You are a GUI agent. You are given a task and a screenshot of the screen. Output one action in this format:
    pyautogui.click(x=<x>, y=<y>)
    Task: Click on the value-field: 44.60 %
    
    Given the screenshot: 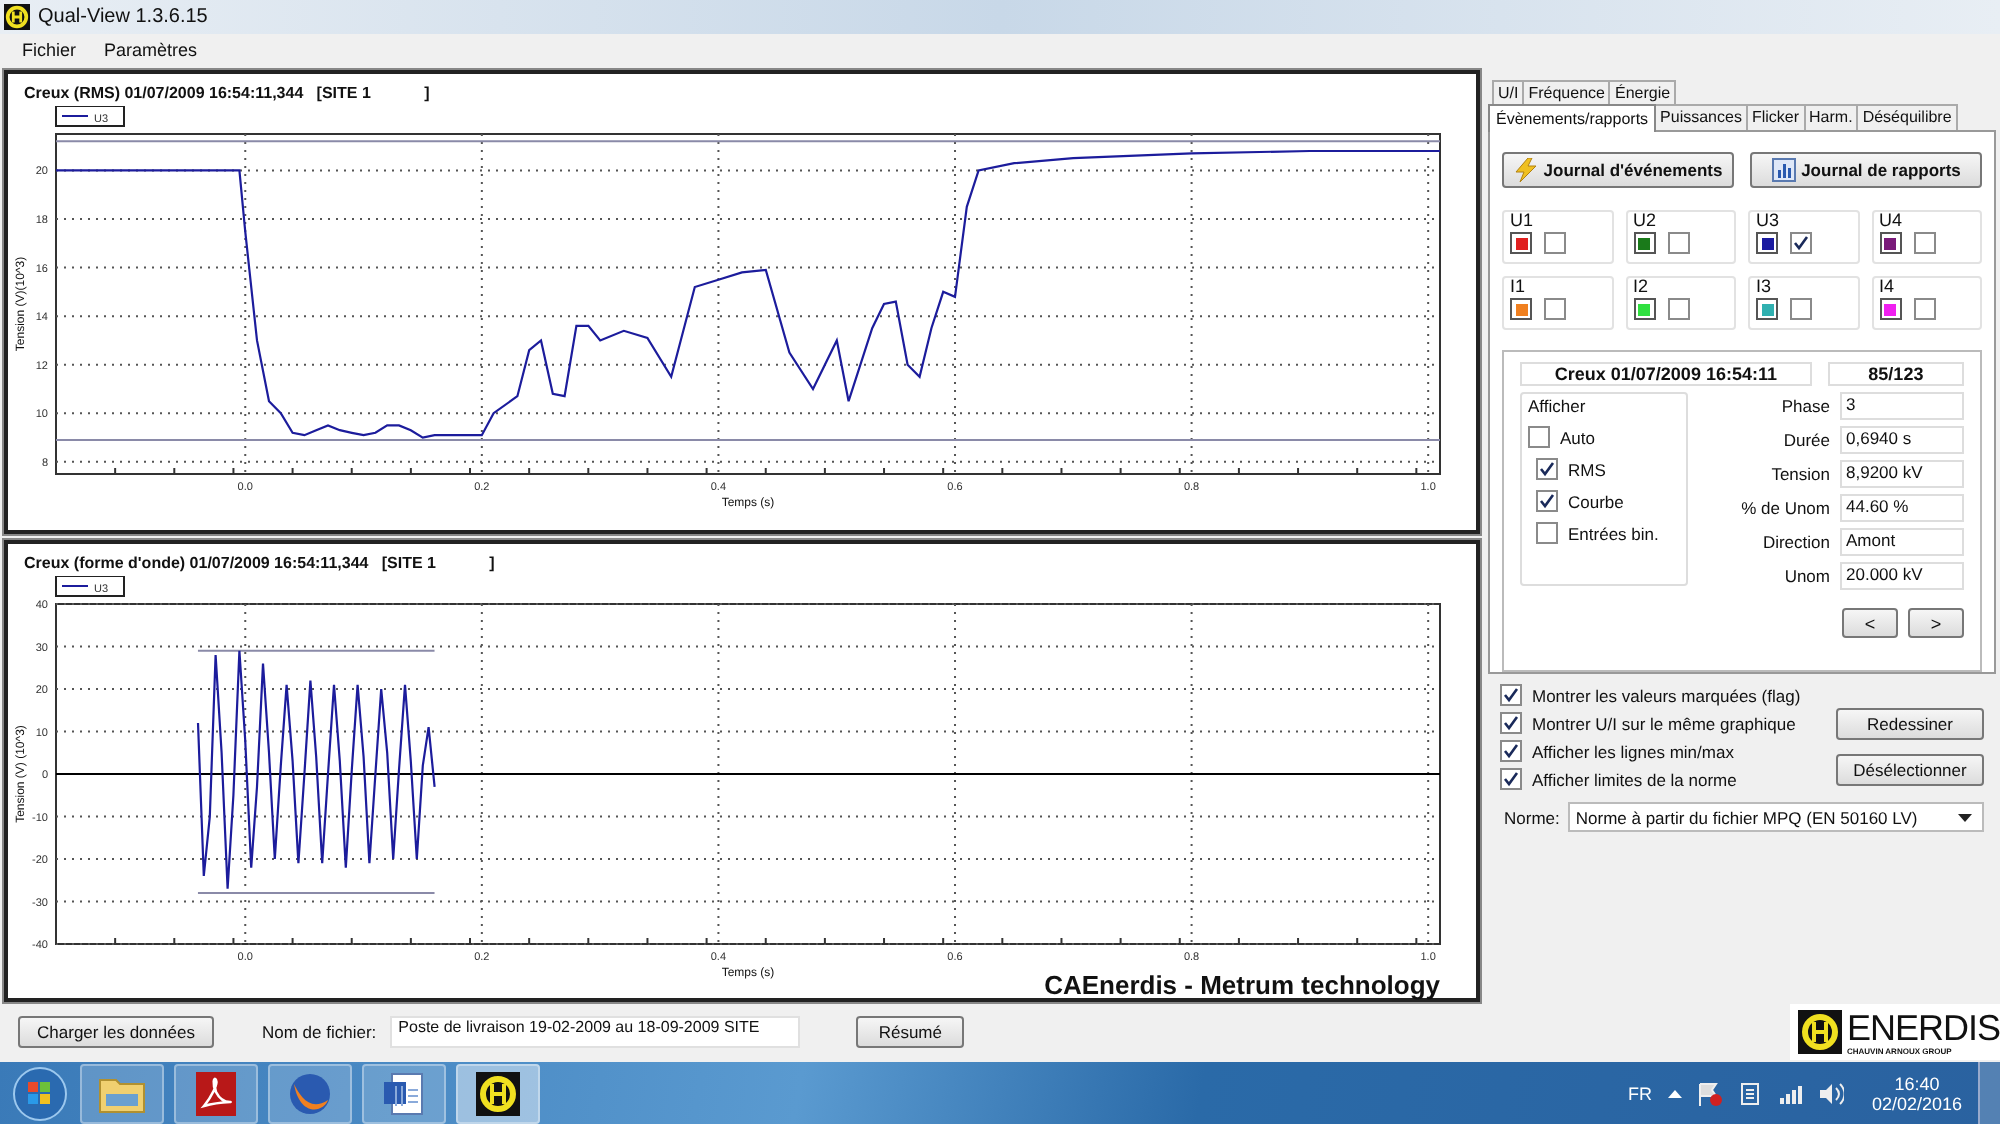 What is the action you would take?
    pyautogui.click(x=1902, y=508)
    